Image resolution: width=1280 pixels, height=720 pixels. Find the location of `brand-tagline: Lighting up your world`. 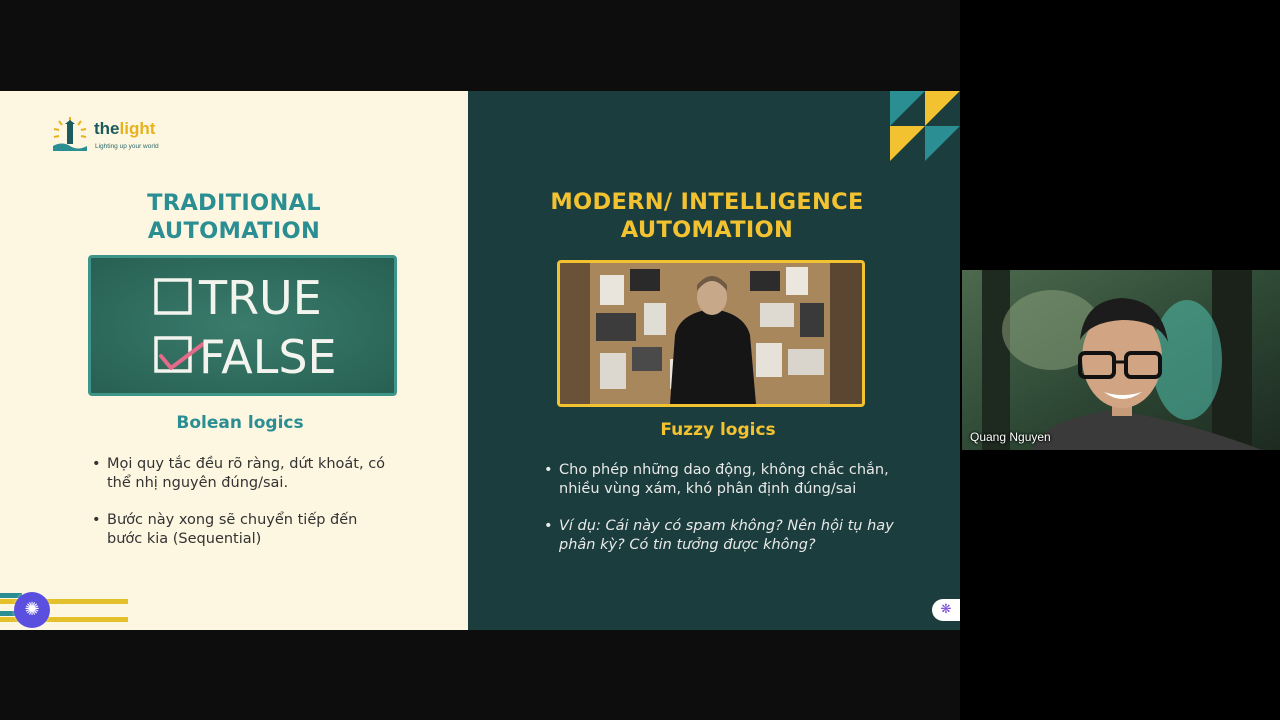

brand-tagline: Lighting up your world is located at coordinates (127, 146).